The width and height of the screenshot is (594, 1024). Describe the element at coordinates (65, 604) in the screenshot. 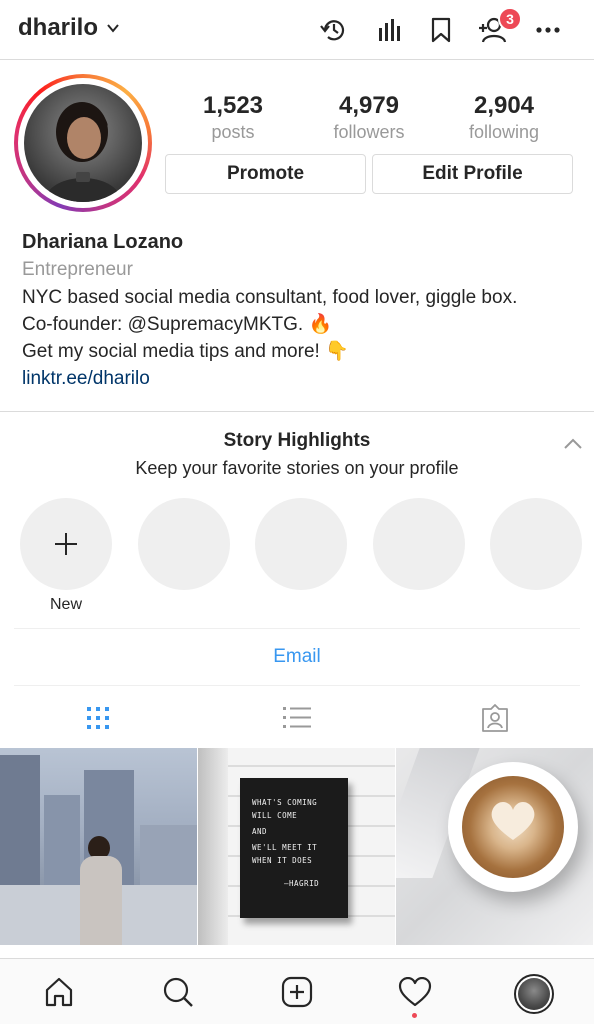

I see `new-highlight-label: New` at that location.